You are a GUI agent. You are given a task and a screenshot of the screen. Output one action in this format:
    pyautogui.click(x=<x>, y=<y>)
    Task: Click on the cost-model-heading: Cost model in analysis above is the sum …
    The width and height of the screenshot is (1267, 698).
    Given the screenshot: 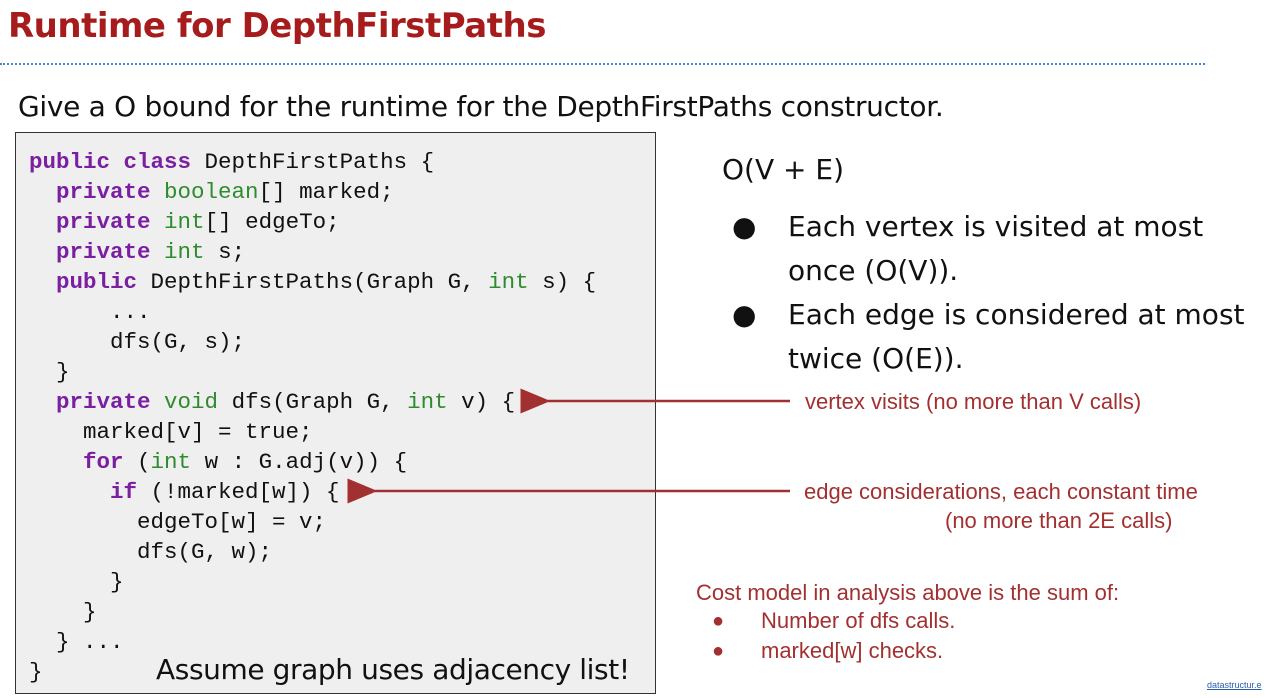 What is the action you would take?
    pyautogui.click(x=908, y=592)
    